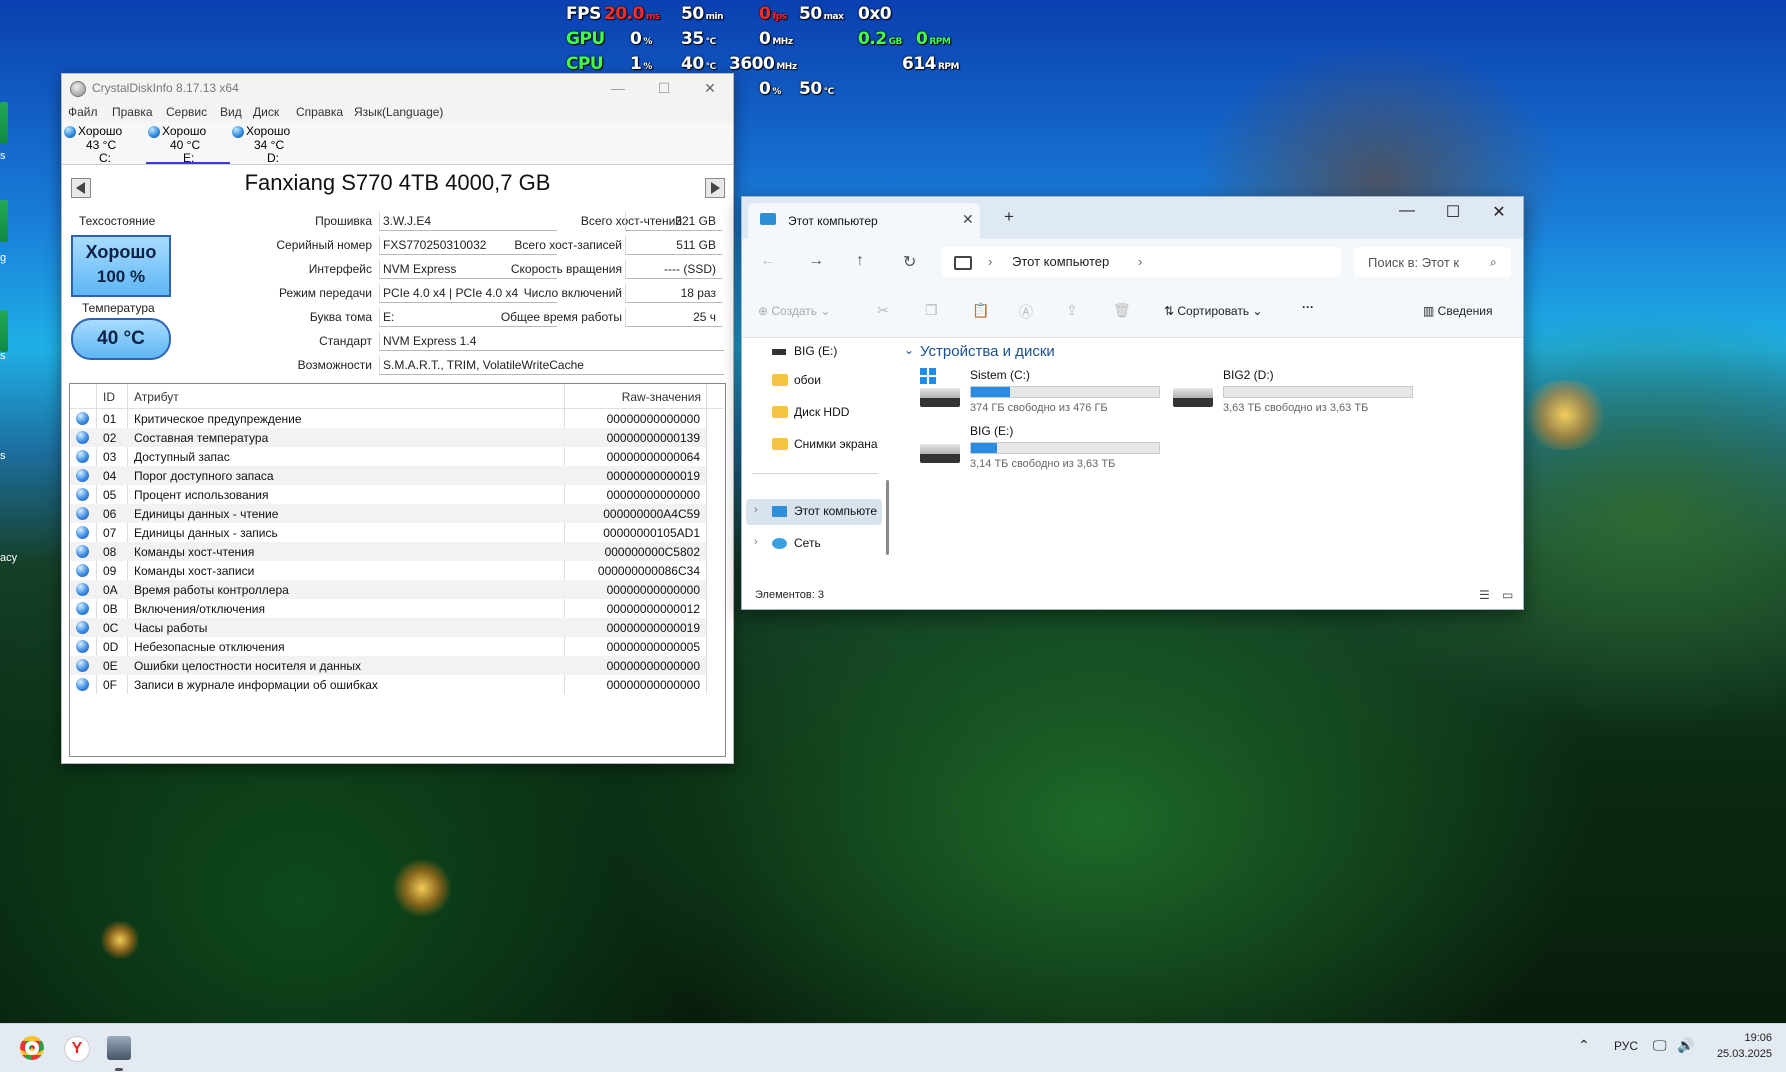 Image resolution: width=1786 pixels, height=1072 pixels. What do you see at coordinates (661, 397) in the screenshot?
I see `column-header-raw: Raw-значения` at bounding box center [661, 397].